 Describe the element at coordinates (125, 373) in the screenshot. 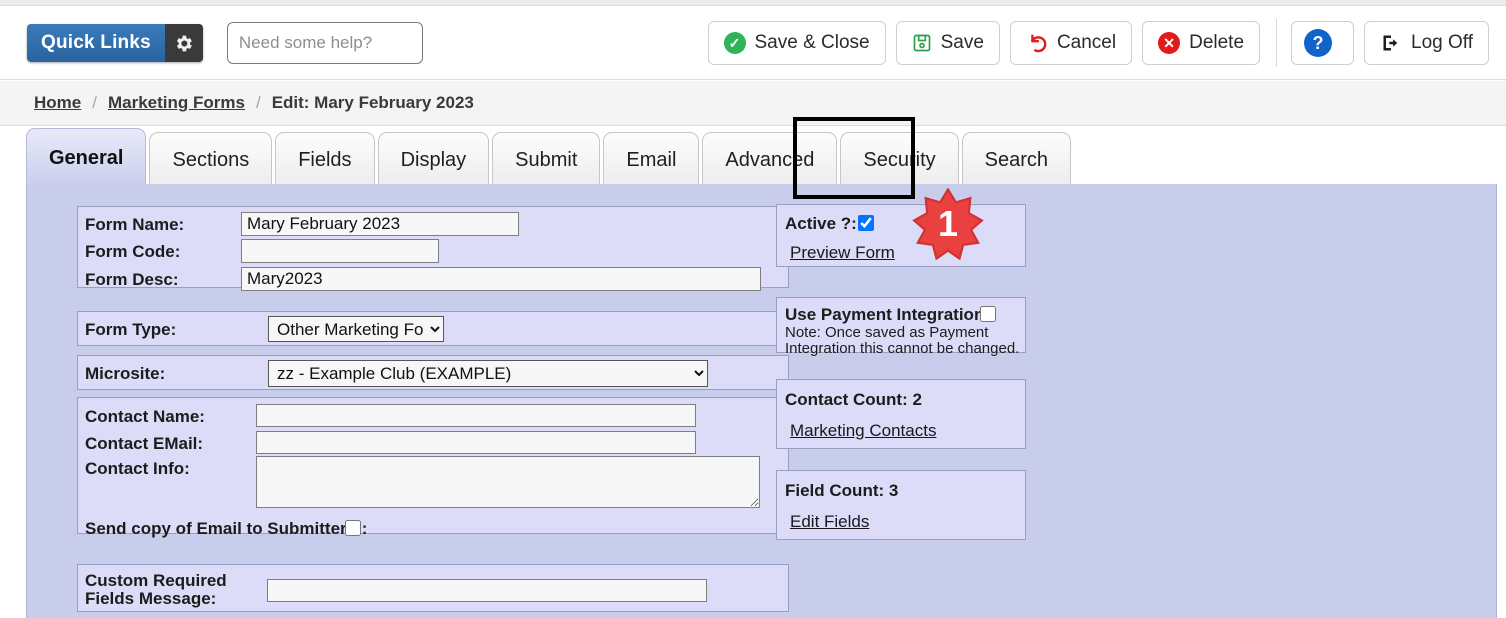

I see `microsite-label: Microsite:` at that location.